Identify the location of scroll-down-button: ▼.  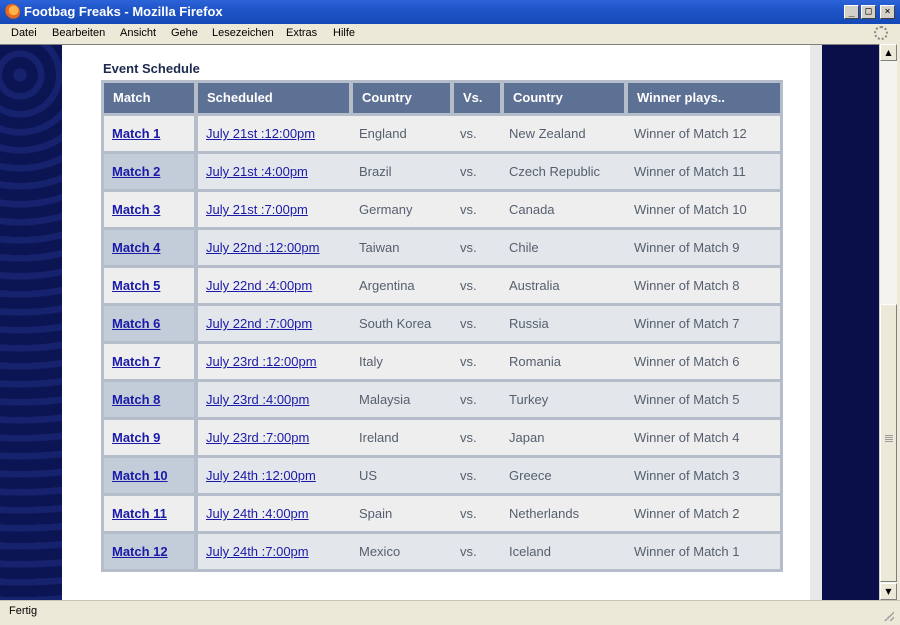
(888, 591).